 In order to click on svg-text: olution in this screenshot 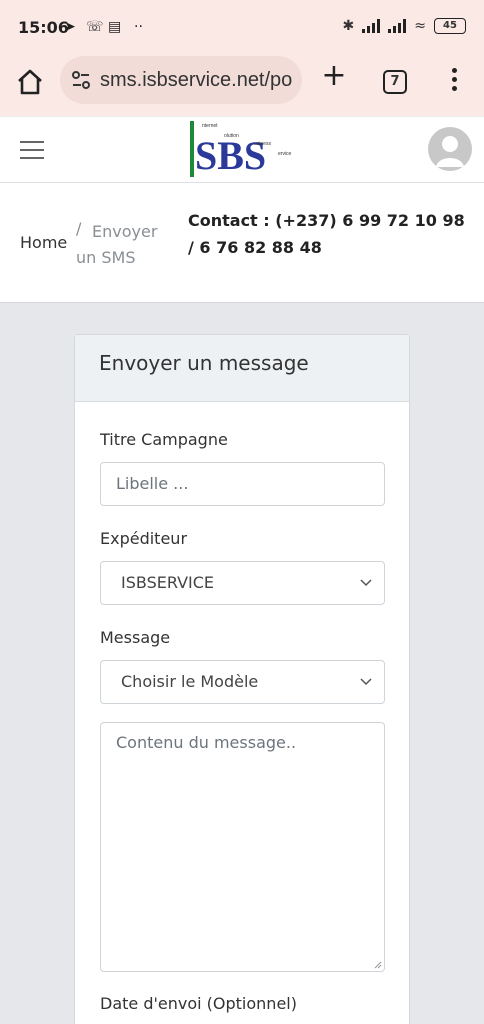, I will do `click(231, 136)`.